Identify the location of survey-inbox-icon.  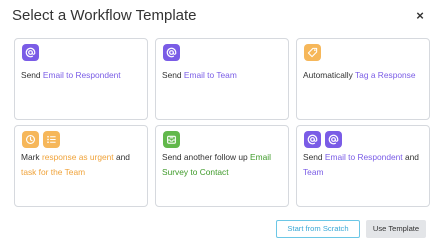
(171, 139).